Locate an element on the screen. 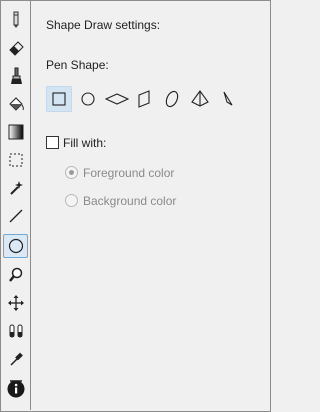 The image size is (320, 412). line-icon is located at coordinates (15, 216).